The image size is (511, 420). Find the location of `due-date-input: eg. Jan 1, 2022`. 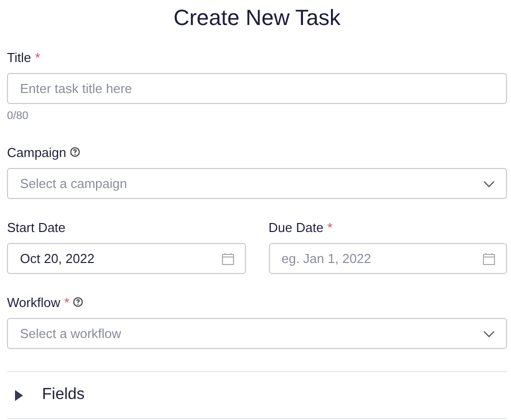

due-date-input: eg. Jan 1, 2022 is located at coordinates (387, 258).